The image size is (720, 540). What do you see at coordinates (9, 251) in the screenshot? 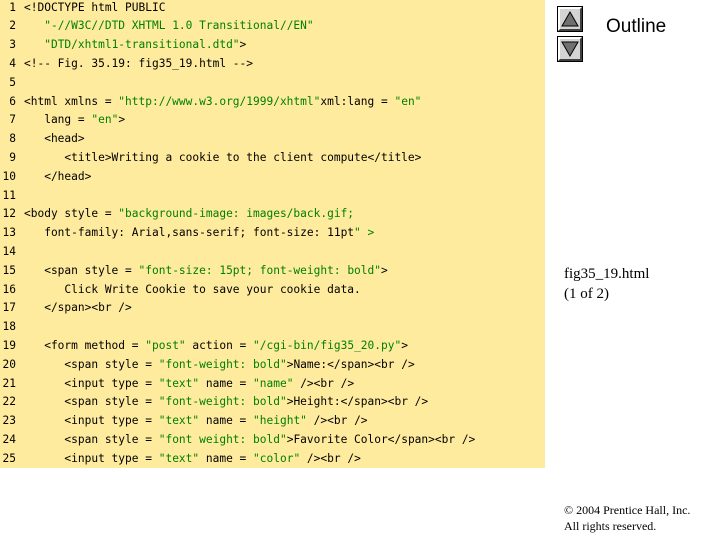
I see `line-number: 14` at bounding box center [9, 251].